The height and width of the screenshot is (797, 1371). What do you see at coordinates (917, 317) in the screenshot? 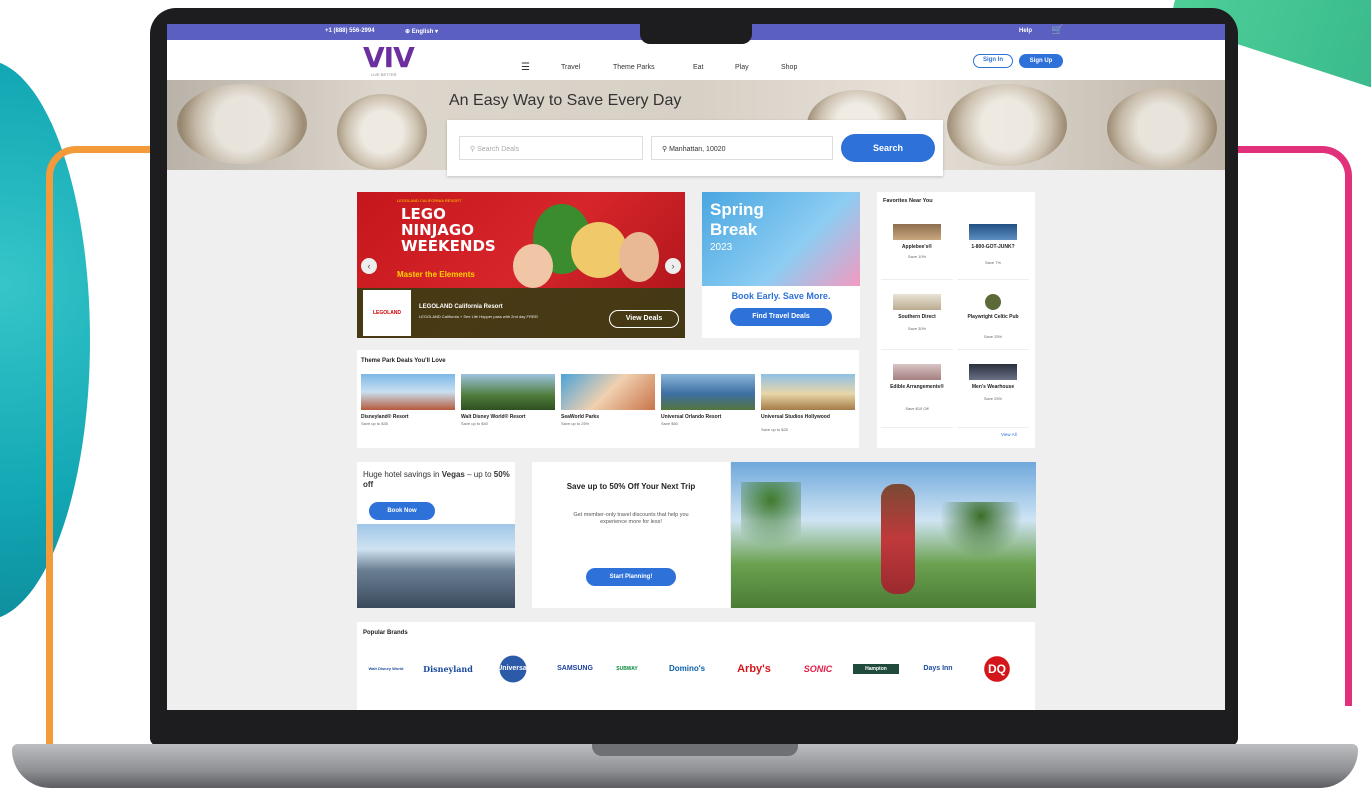
I see `favorite-item: Southern Direct Save 30%` at bounding box center [917, 317].